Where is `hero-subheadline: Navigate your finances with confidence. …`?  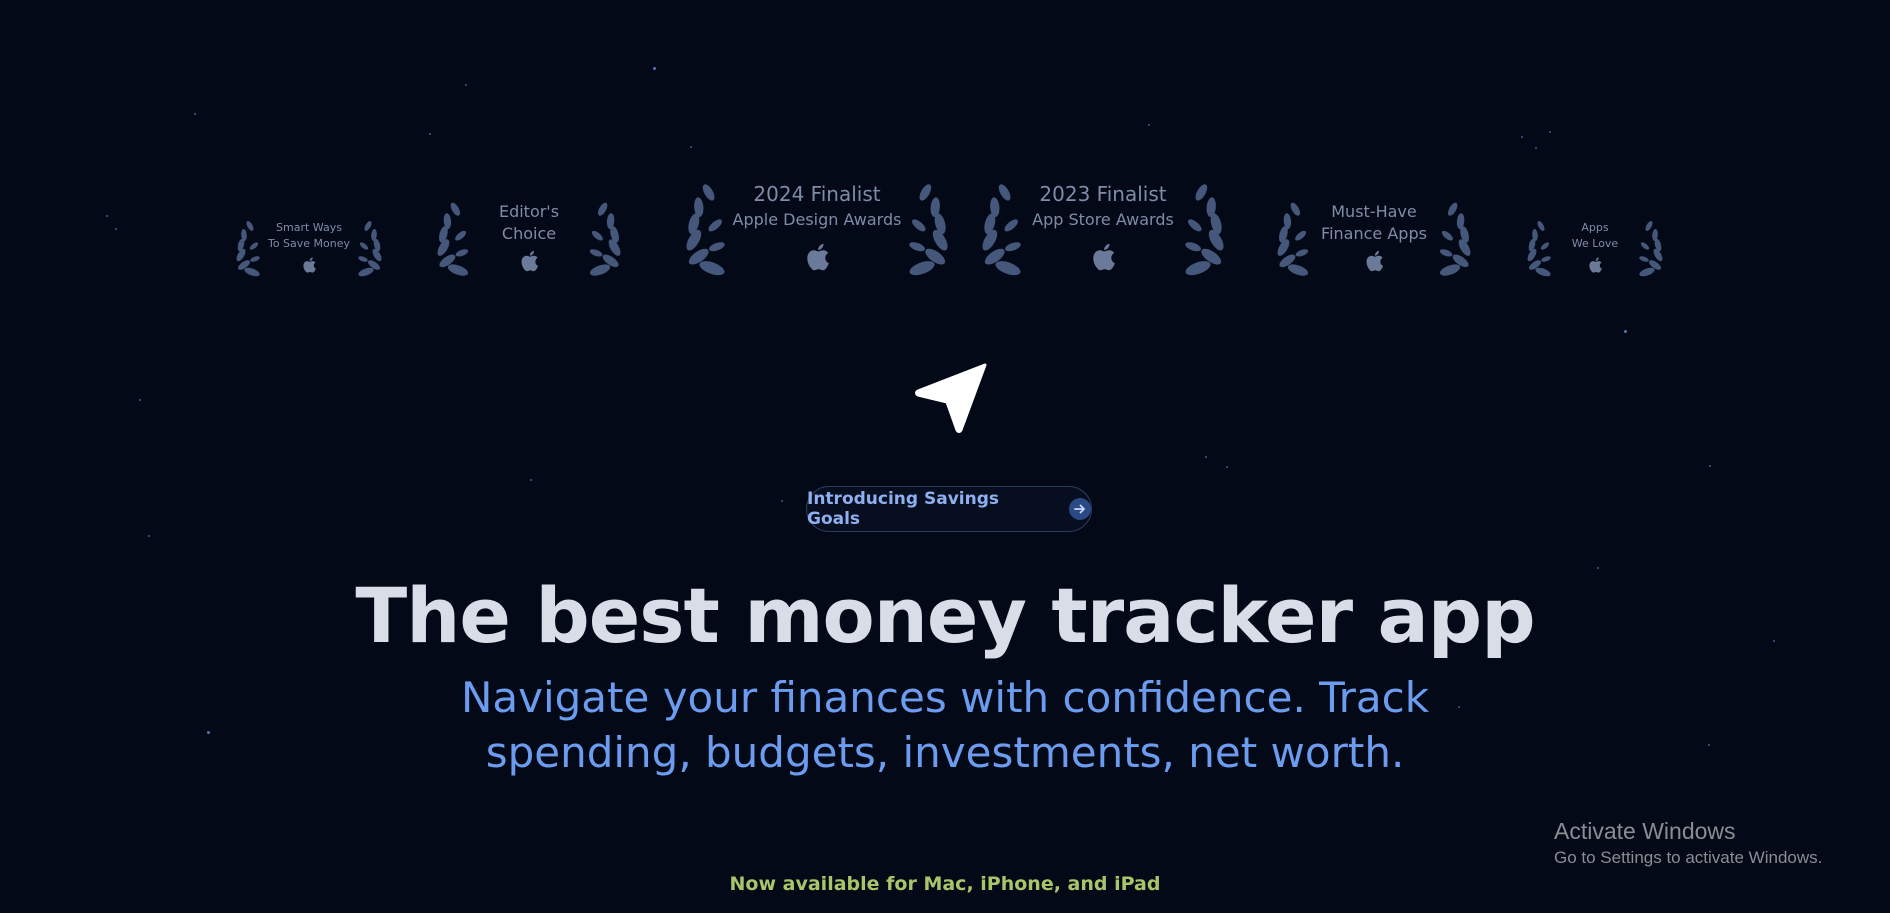 hero-subheadline: Navigate your finances with confidence. … is located at coordinates (945, 725).